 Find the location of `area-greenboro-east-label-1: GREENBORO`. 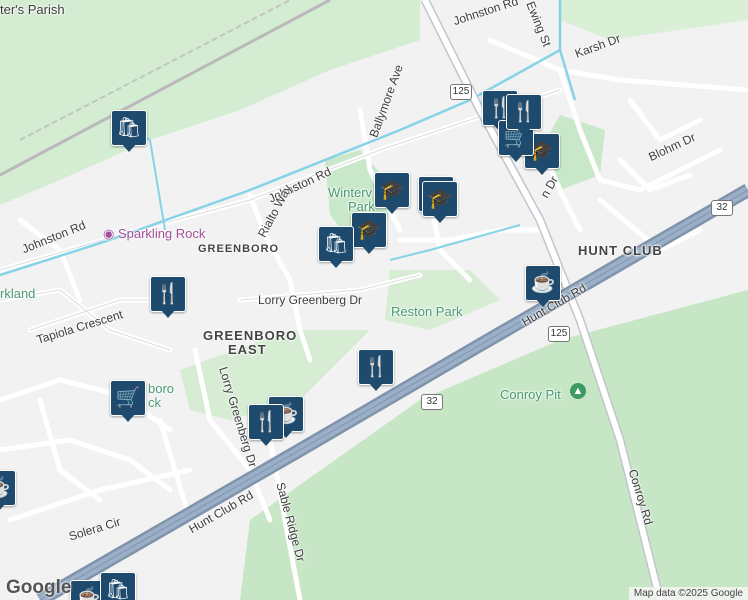

area-greenboro-east-label-1: GREENBORO is located at coordinates (250, 335).